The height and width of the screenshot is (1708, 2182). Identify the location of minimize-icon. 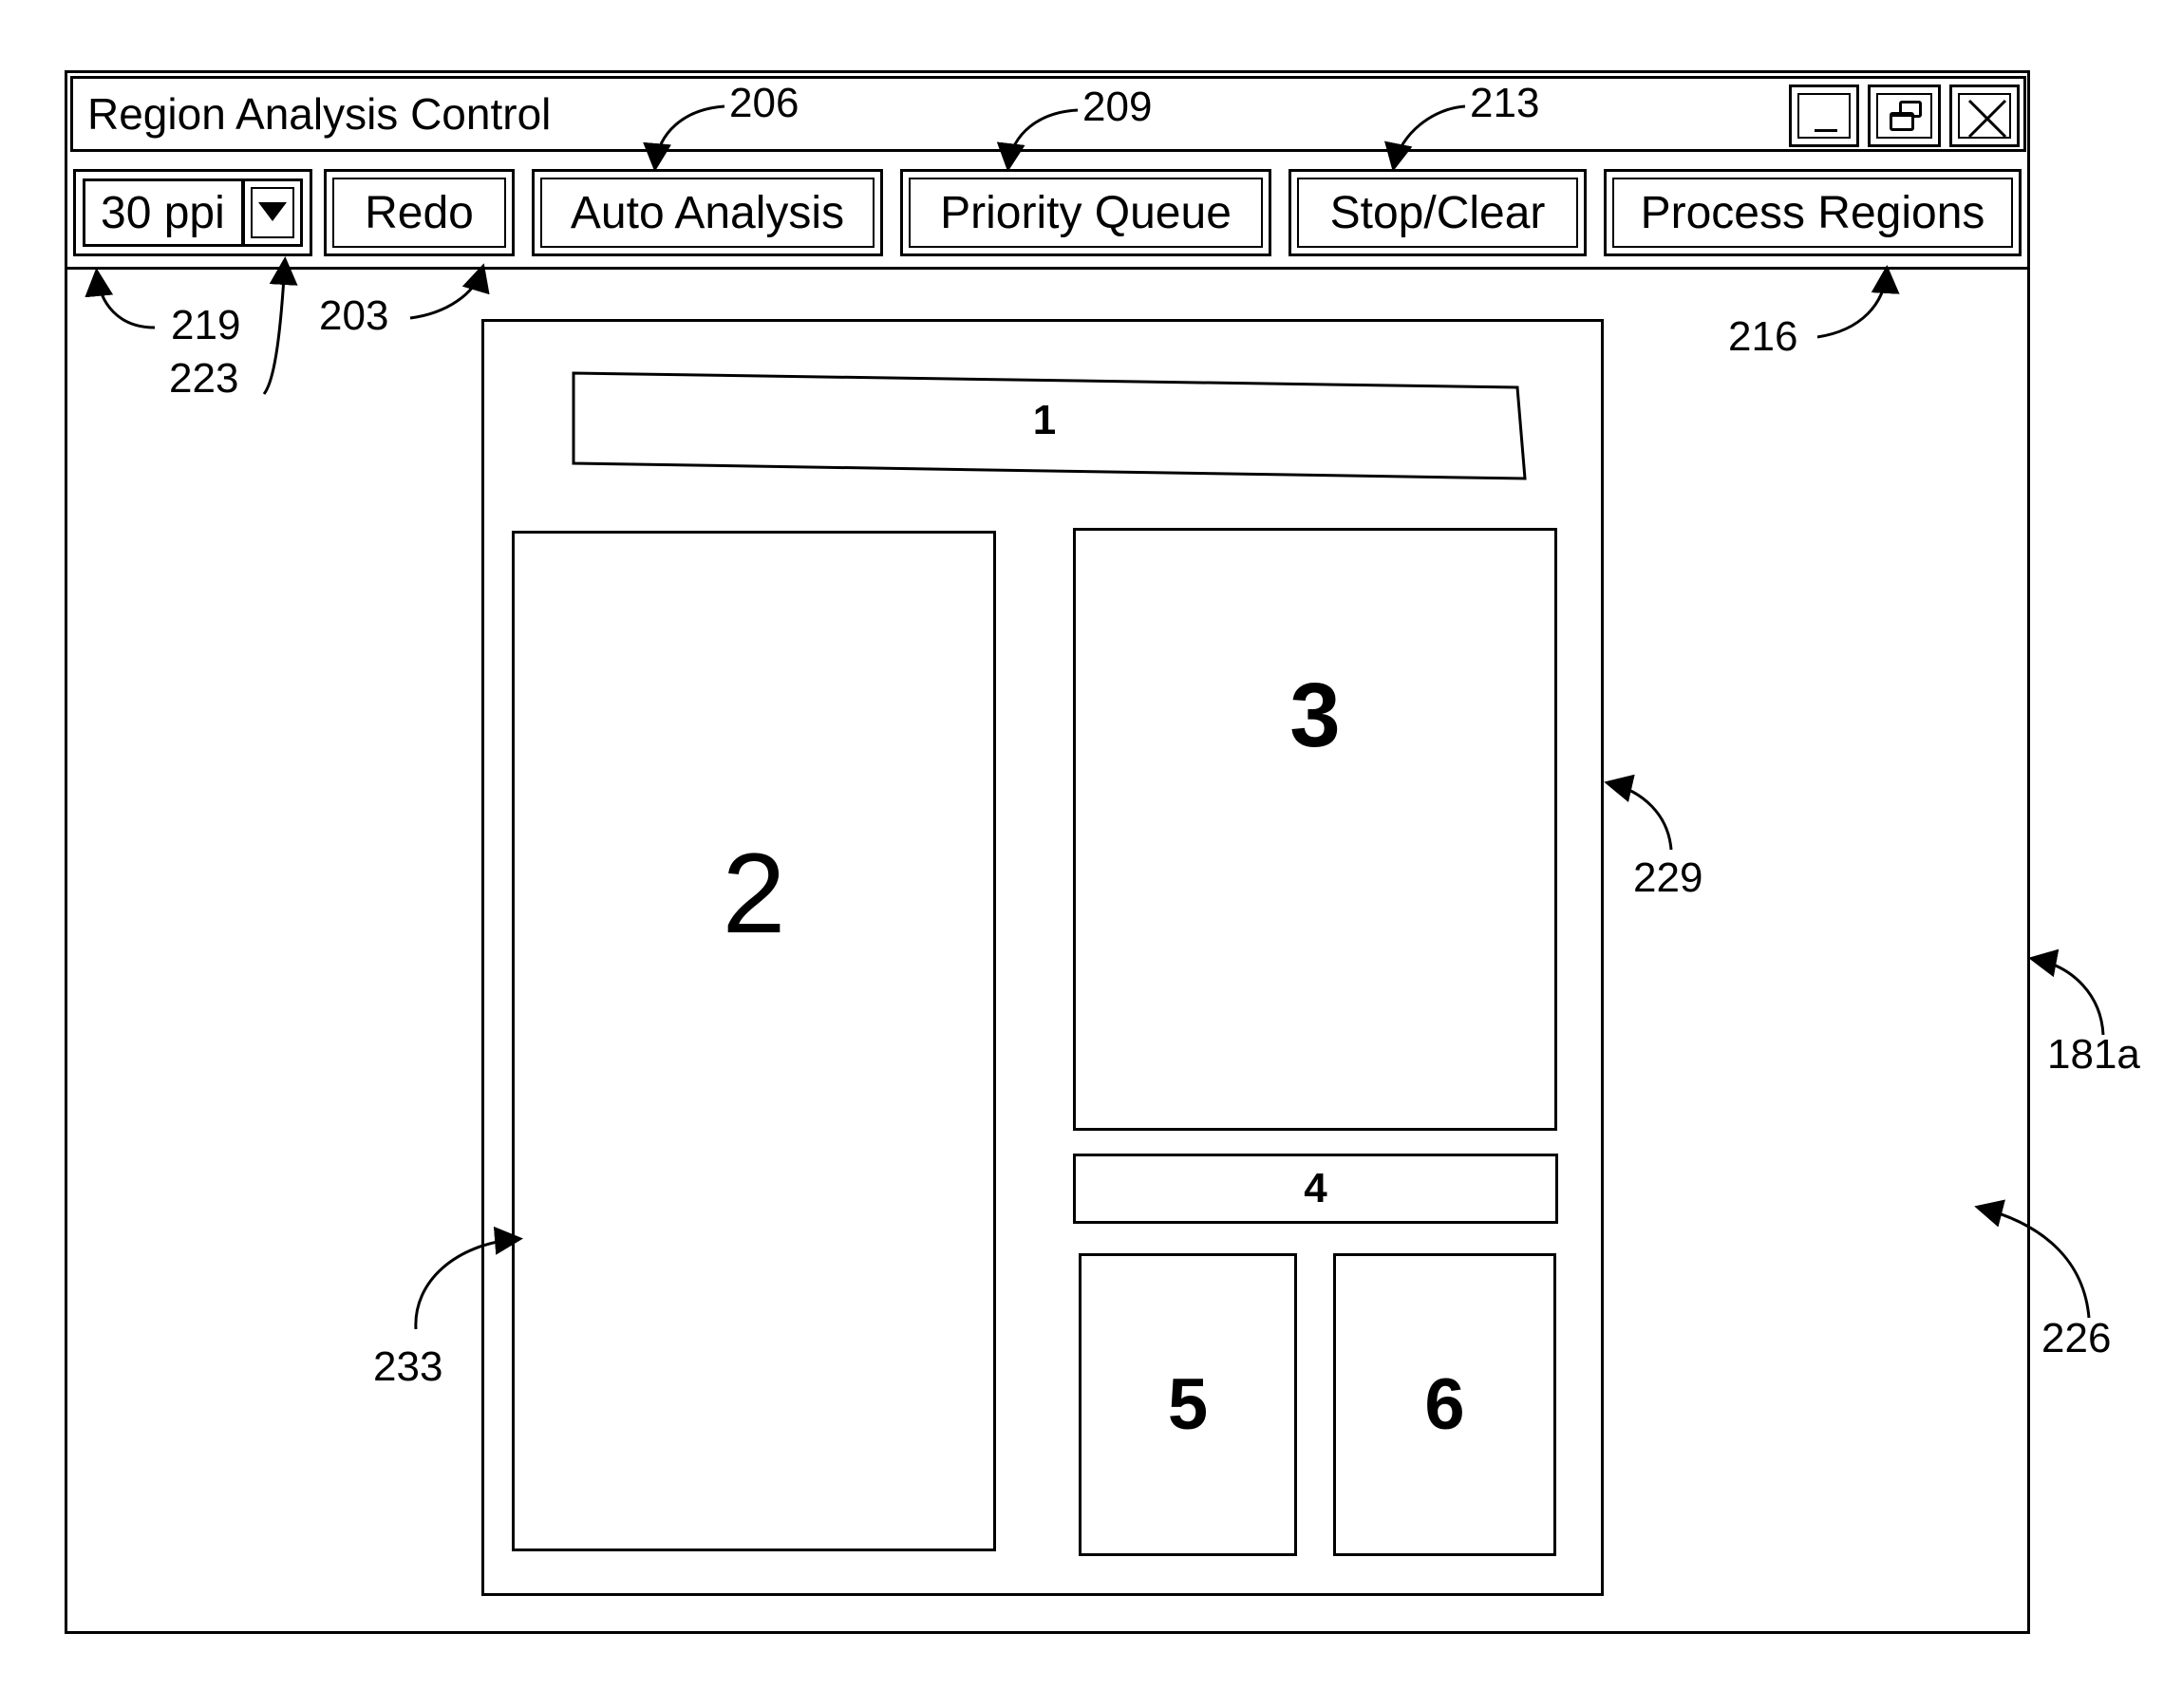
(1826, 130).